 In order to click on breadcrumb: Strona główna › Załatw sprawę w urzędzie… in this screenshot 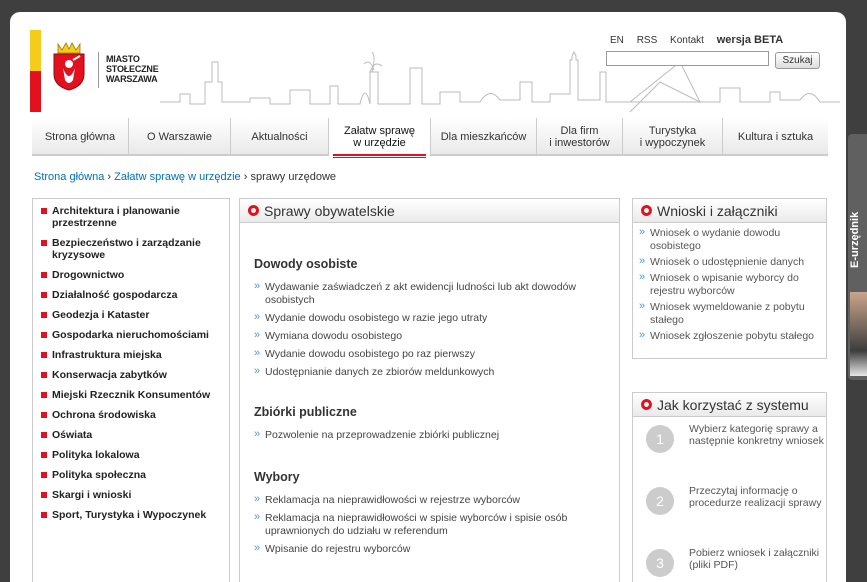, I will do `click(185, 177)`.